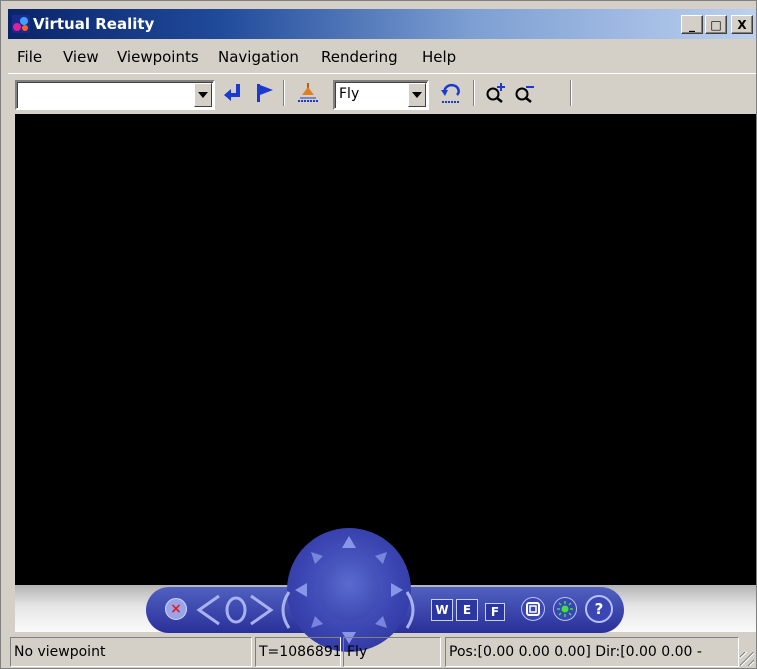 This screenshot has height=669, width=757. I want to click on minimize-button: _, so click(692, 24).